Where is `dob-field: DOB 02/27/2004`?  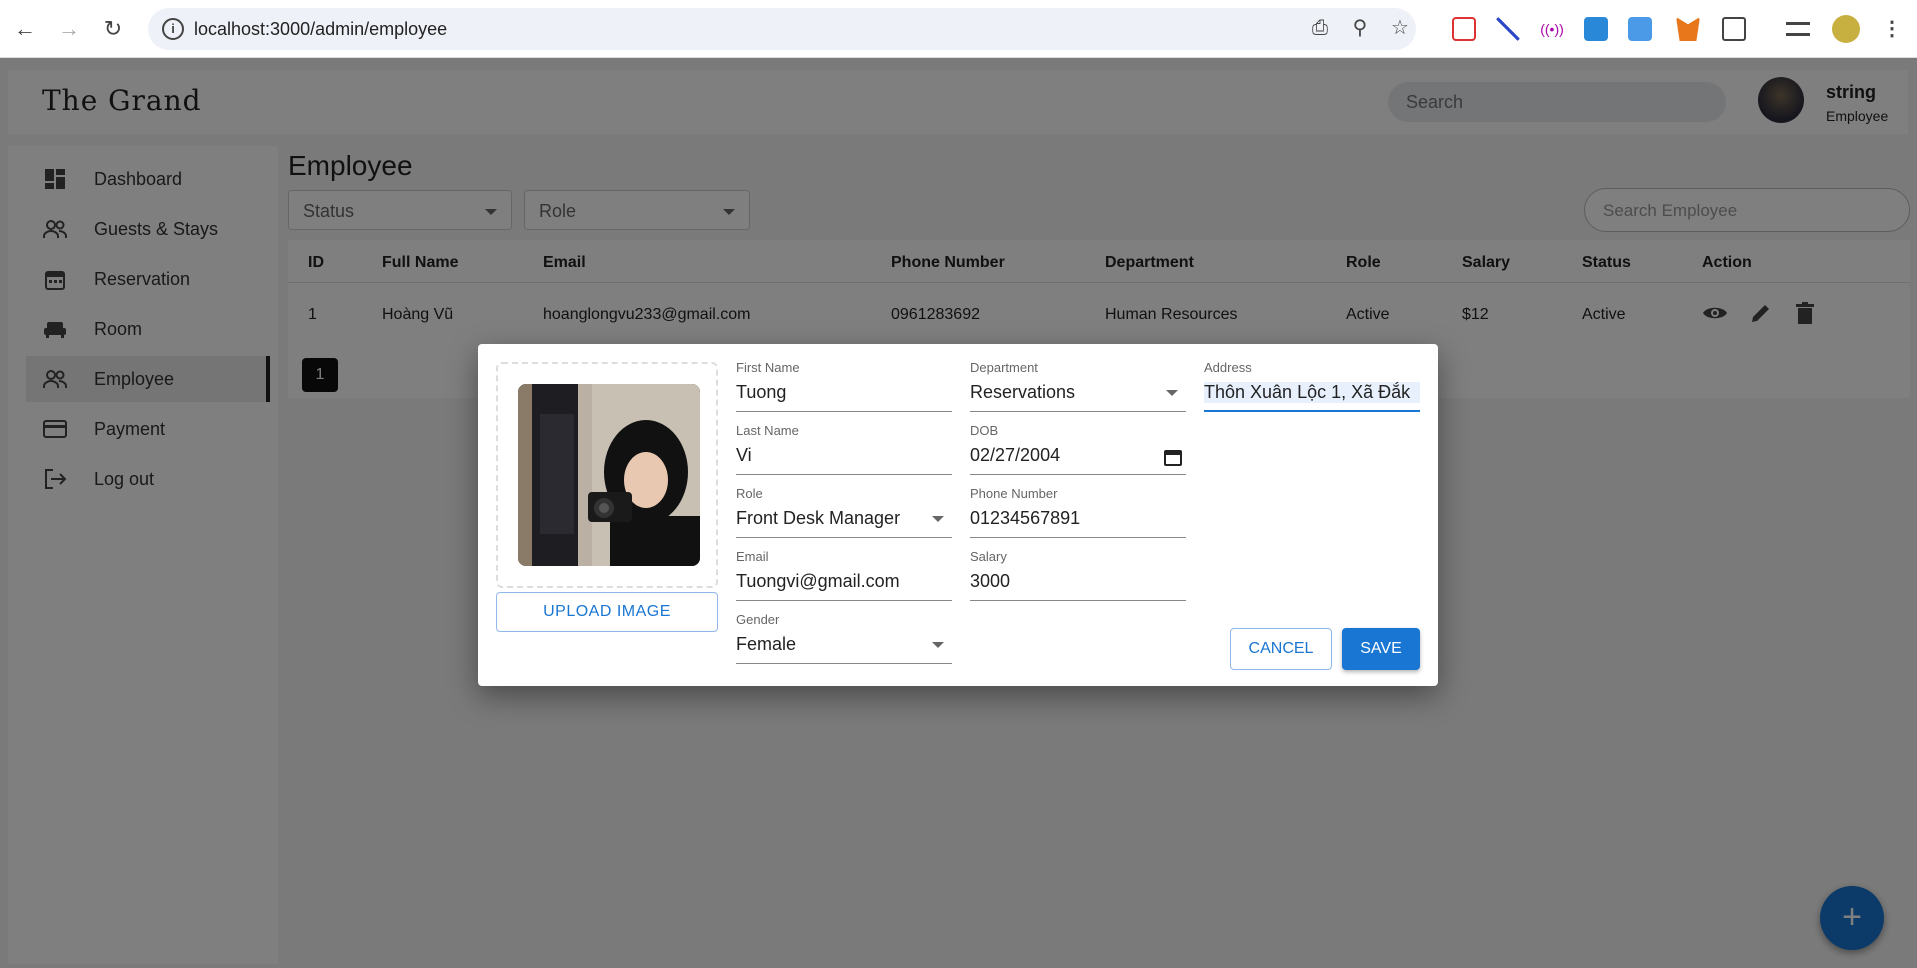
dob-field: DOB 02/27/2004 is located at coordinates (1078, 449).